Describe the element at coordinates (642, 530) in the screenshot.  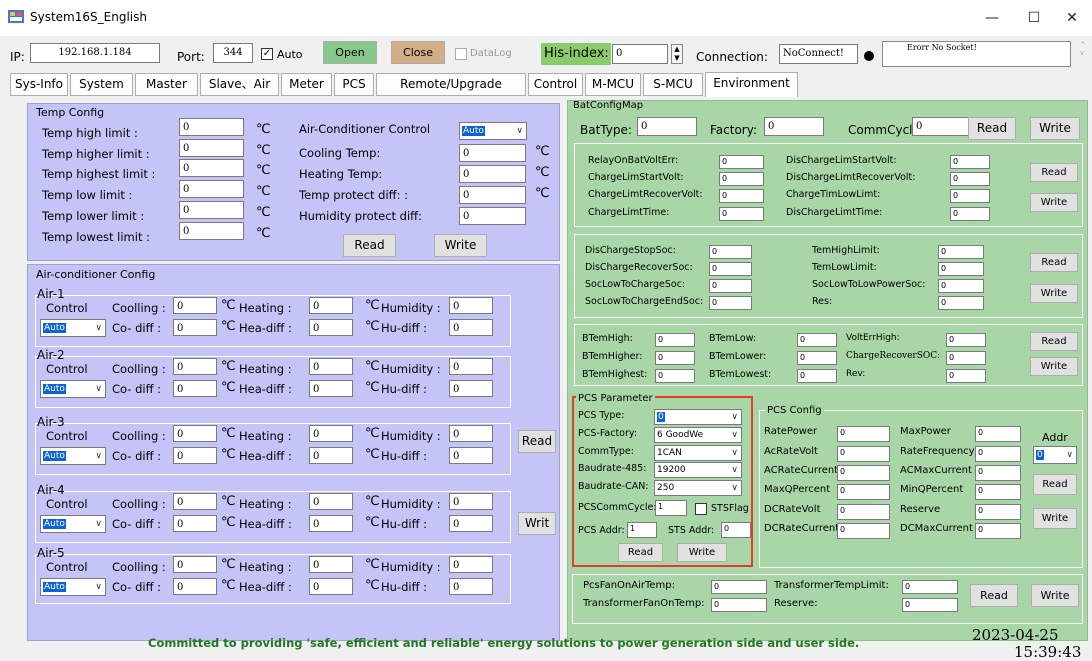
I see `pcs-addr-input: 1` at that location.